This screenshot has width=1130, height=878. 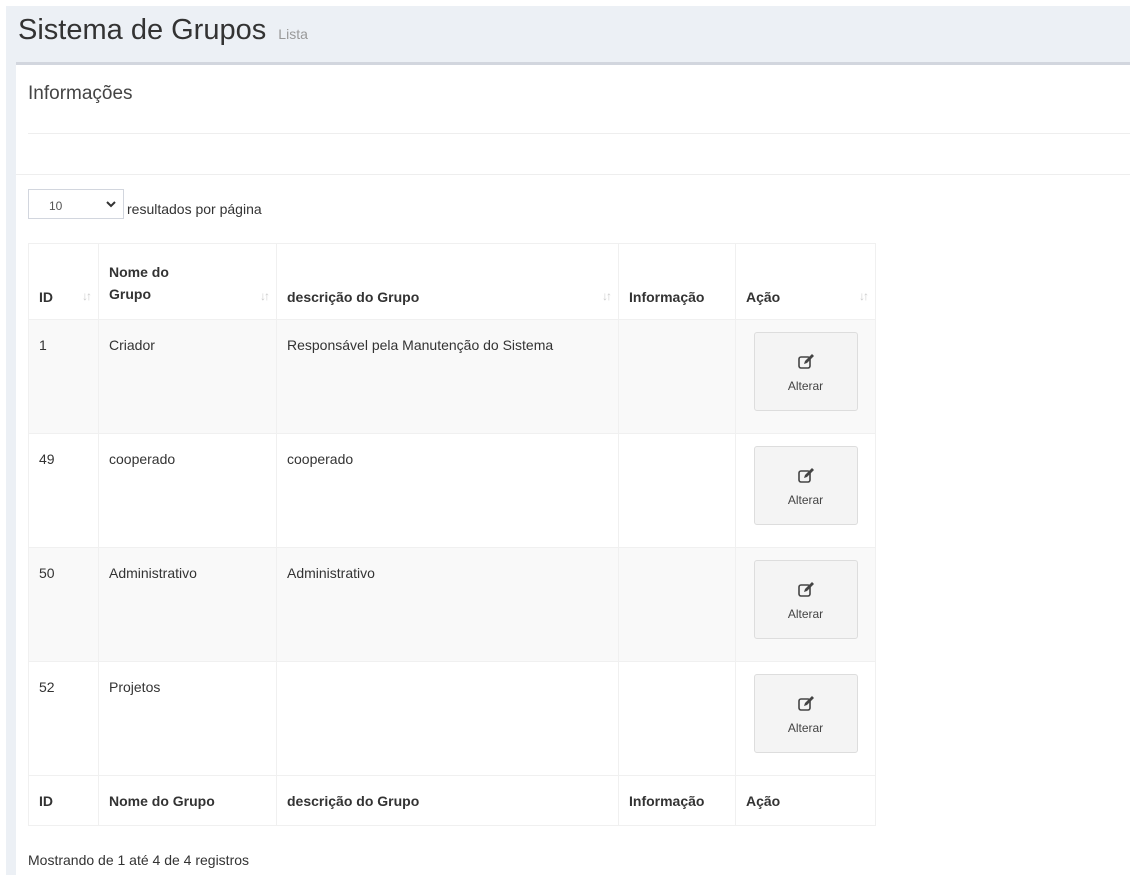 I want to click on footer-action: Ação, so click(x=805, y=800).